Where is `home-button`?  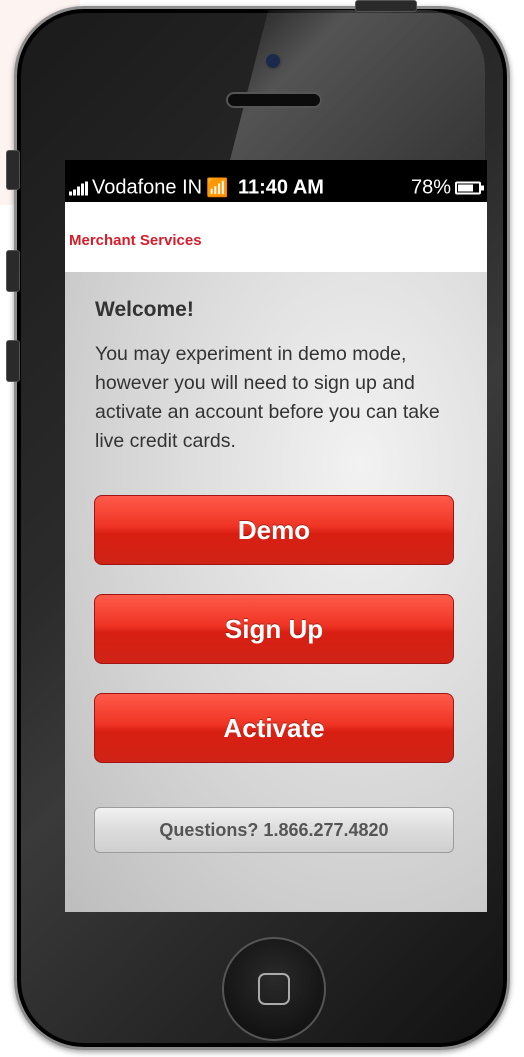 home-button is located at coordinates (274, 989).